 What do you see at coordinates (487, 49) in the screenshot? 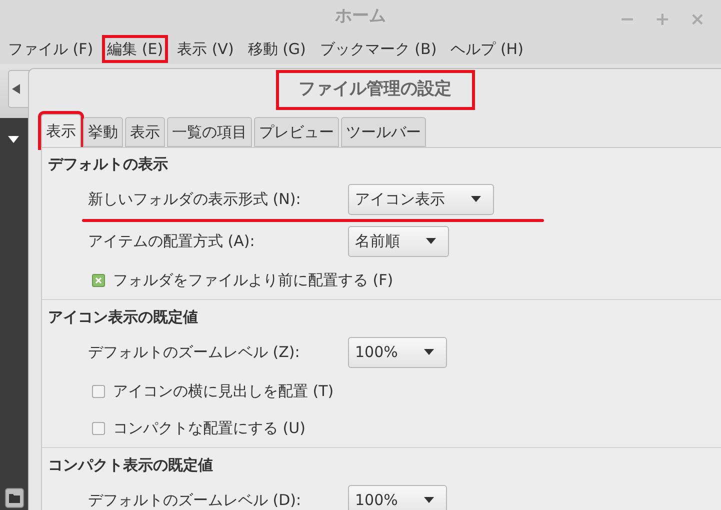
I see `menu-item: ヘルプ (H)` at bounding box center [487, 49].